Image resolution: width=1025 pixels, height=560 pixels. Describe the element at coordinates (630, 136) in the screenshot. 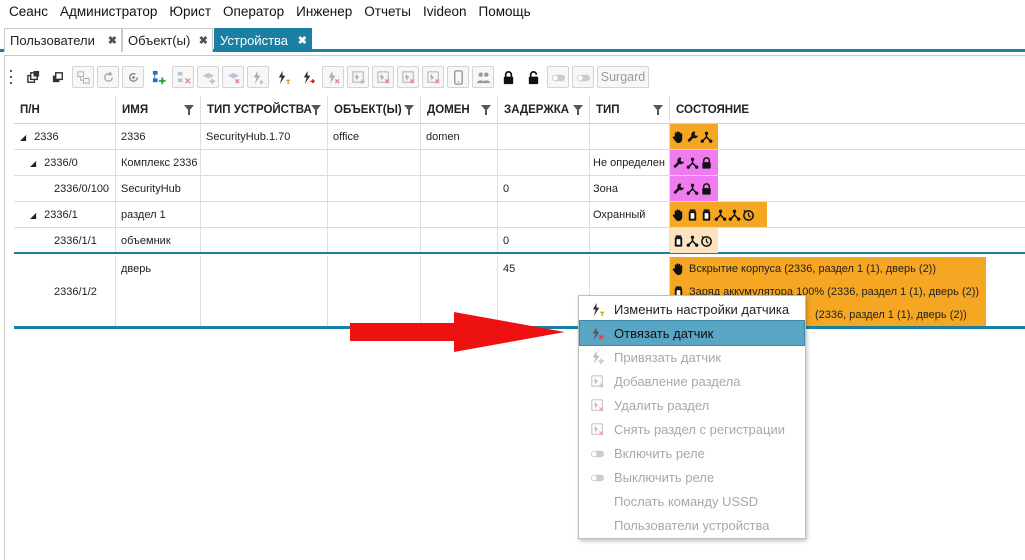

I see `cell-kind` at that location.